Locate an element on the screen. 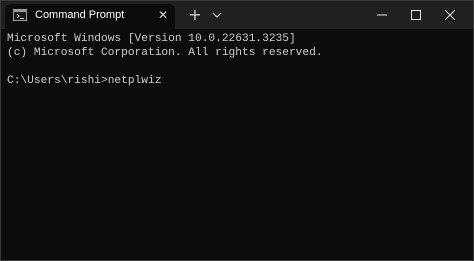 This screenshot has width=474, height=261. plus-icon: + is located at coordinates (195, 14).